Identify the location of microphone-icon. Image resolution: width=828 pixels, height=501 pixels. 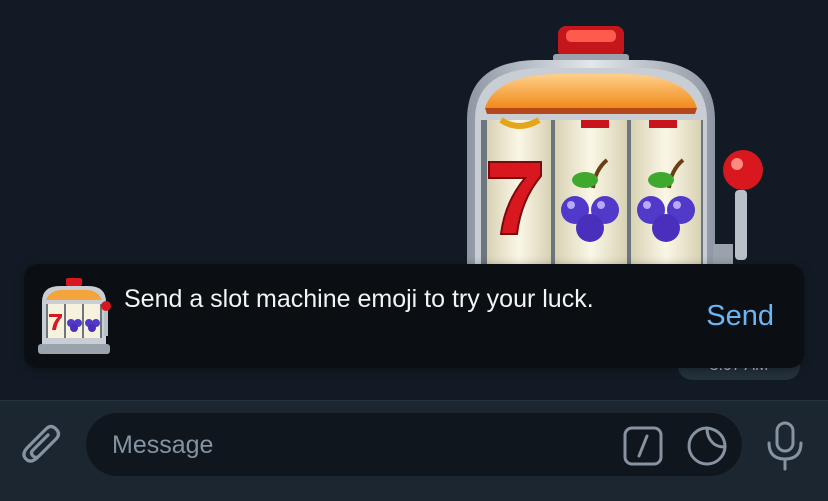
(785, 446).